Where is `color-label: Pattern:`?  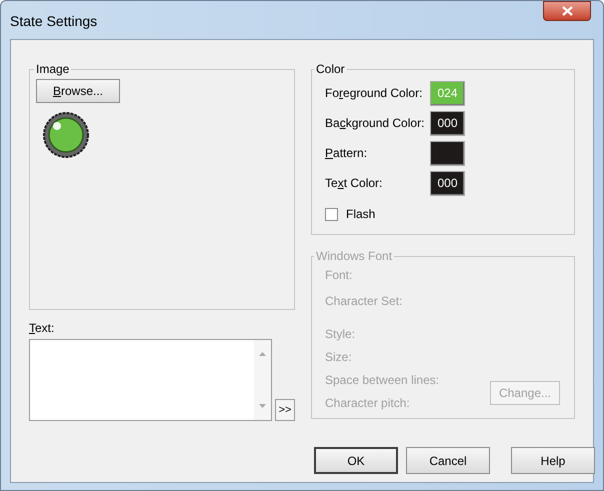 color-label: Pattern: is located at coordinates (346, 153).